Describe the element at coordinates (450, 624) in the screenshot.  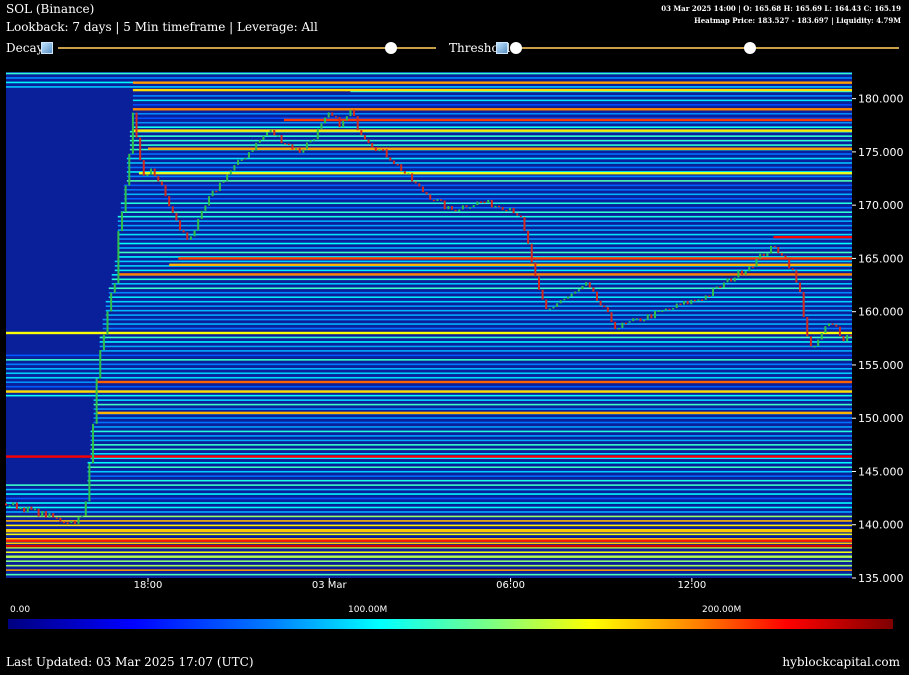
I see `colorbar` at that location.